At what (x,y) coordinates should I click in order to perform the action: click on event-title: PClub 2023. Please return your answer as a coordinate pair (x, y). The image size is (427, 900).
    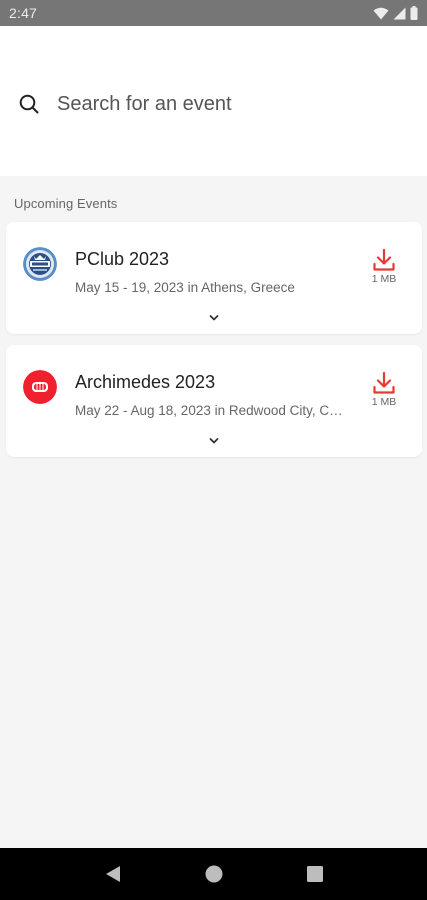
    Looking at the image, I should click on (122, 259).